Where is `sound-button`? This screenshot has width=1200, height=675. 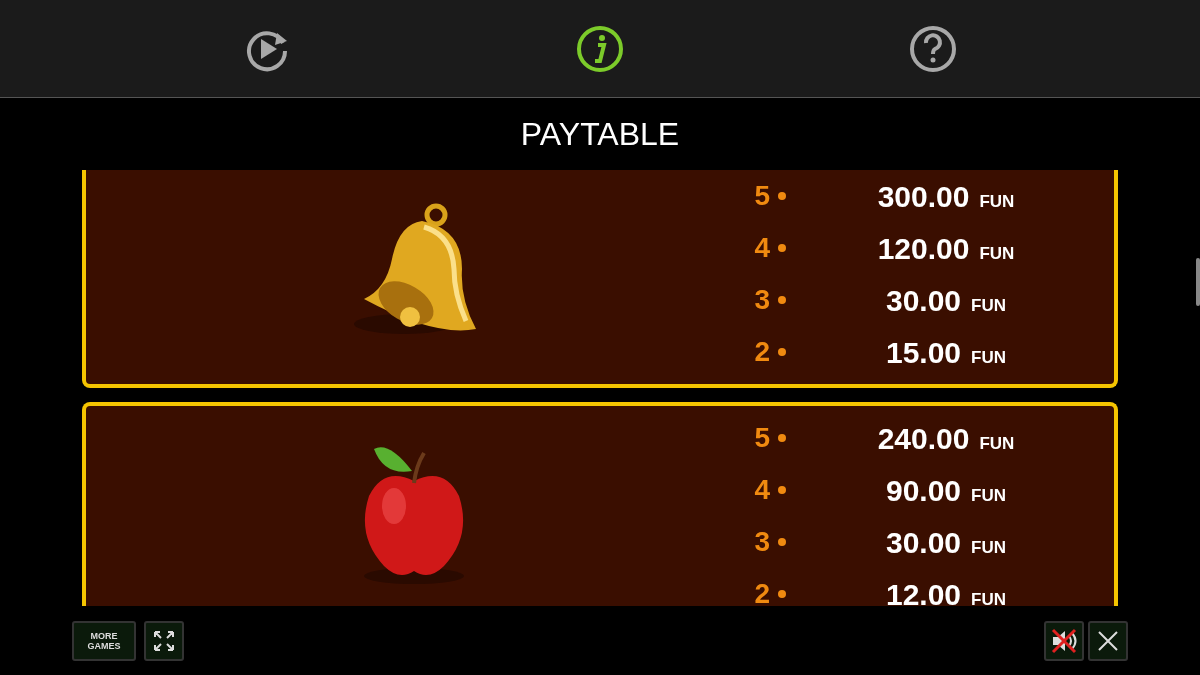 sound-button is located at coordinates (1064, 640).